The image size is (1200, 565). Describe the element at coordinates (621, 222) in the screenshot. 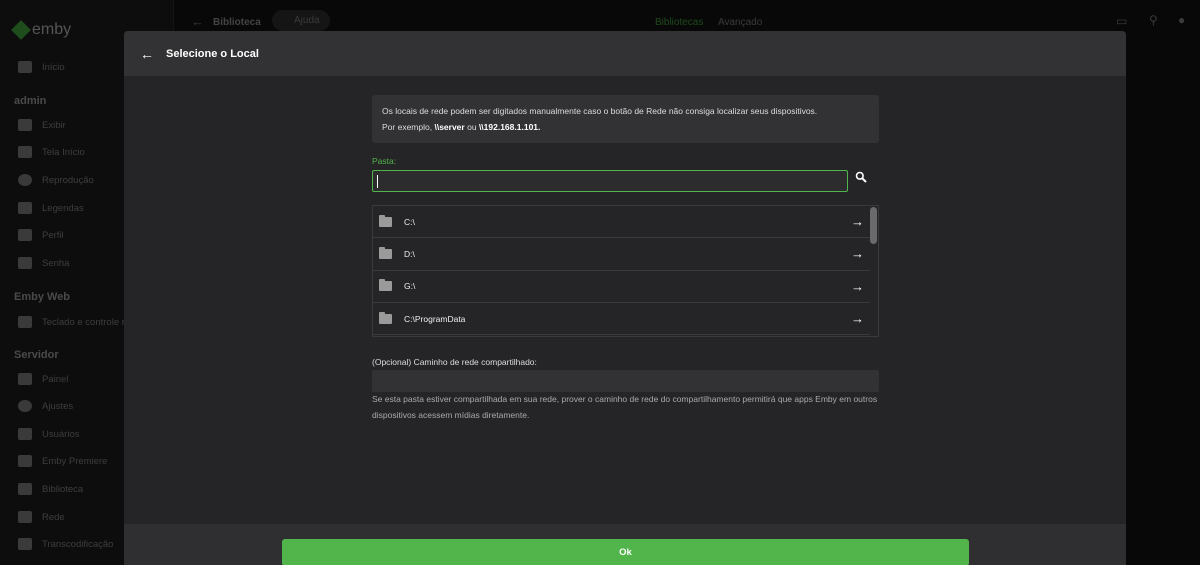

I see `list-item: C:\ →` at that location.